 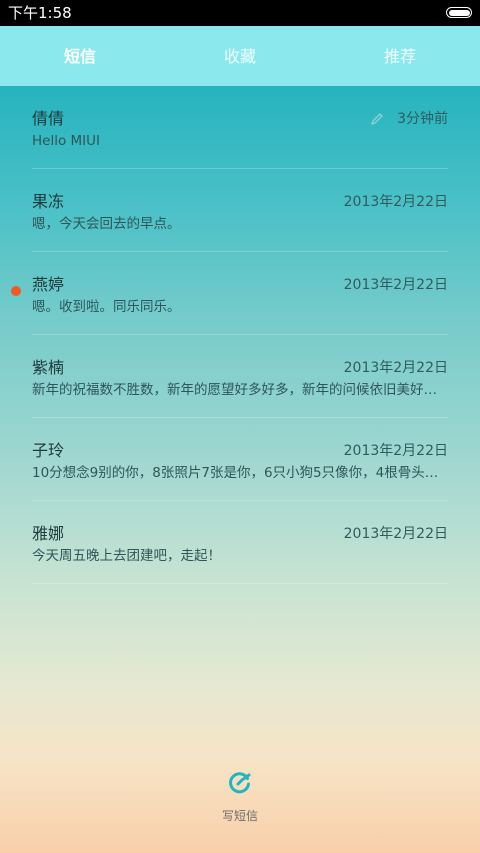 What do you see at coordinates (80, 56) in the screenshot?
I see `tab-messages: 短信` at bounding box center [80, 56].